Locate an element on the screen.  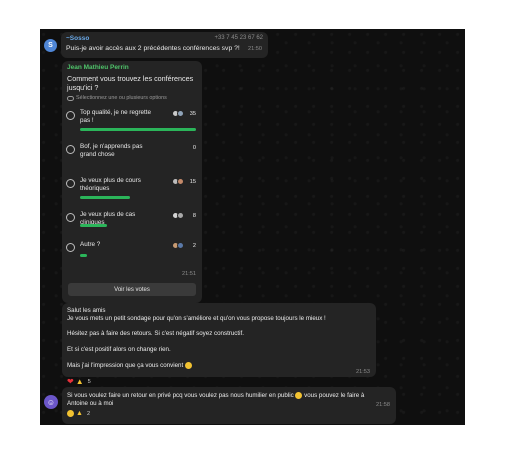
poll-option: Bof, je n'apprends pas grand chose 0 is located at coordinates (132, 157).